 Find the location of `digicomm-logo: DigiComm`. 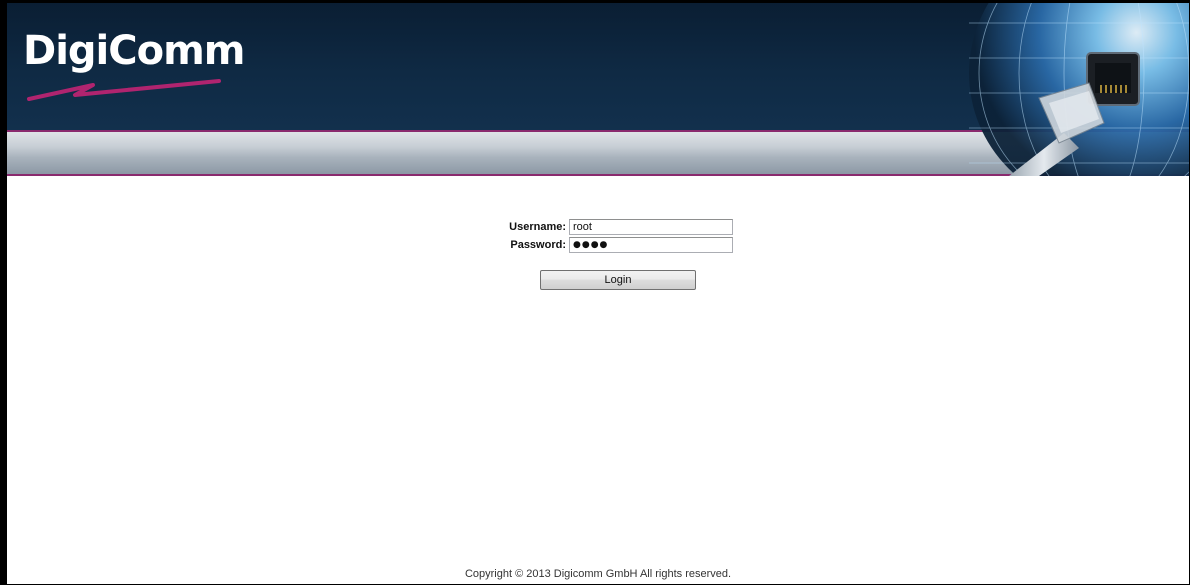

digicomm-logo: DigiComm is located at coordinates (138, 67).